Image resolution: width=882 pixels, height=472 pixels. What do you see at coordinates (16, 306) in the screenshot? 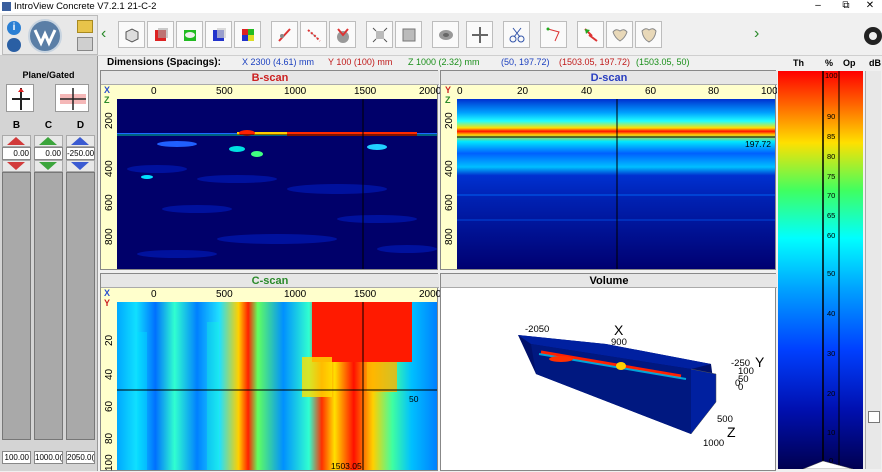
I see `col-b-slider-track` at bounding box center [16, 306].